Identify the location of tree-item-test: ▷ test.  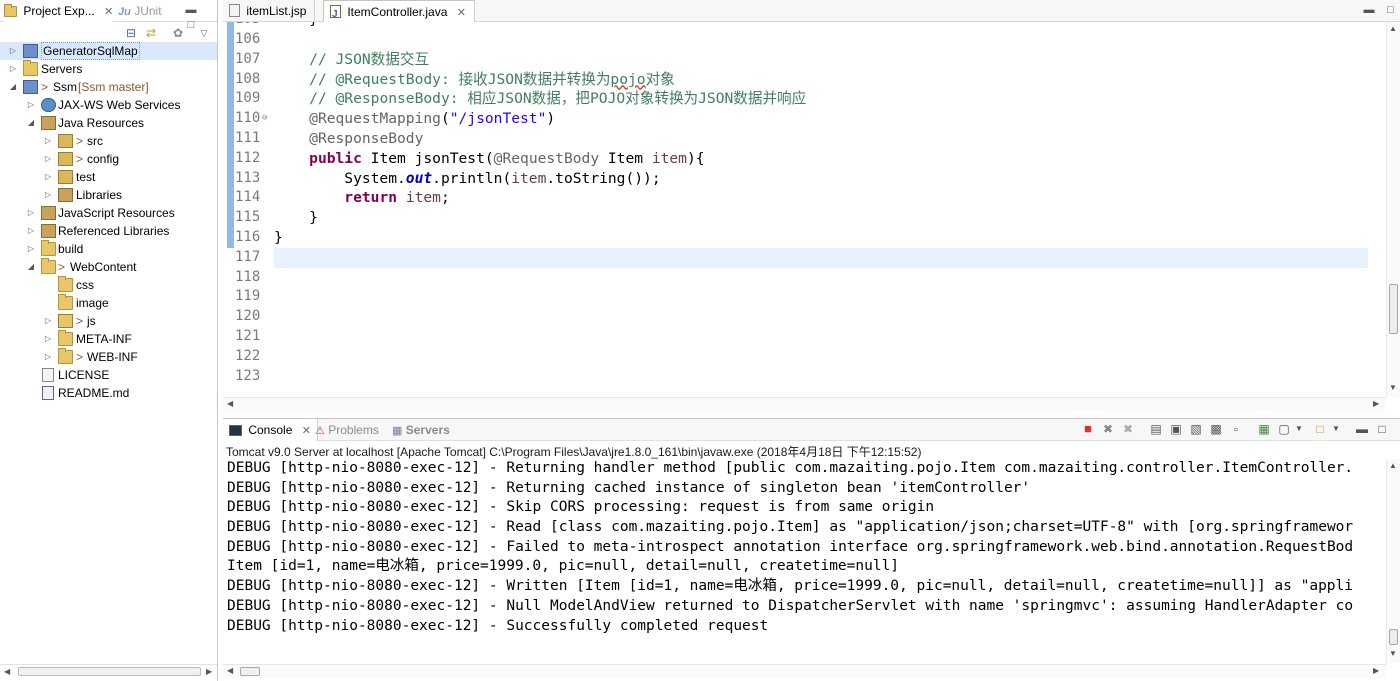
(108, 177).